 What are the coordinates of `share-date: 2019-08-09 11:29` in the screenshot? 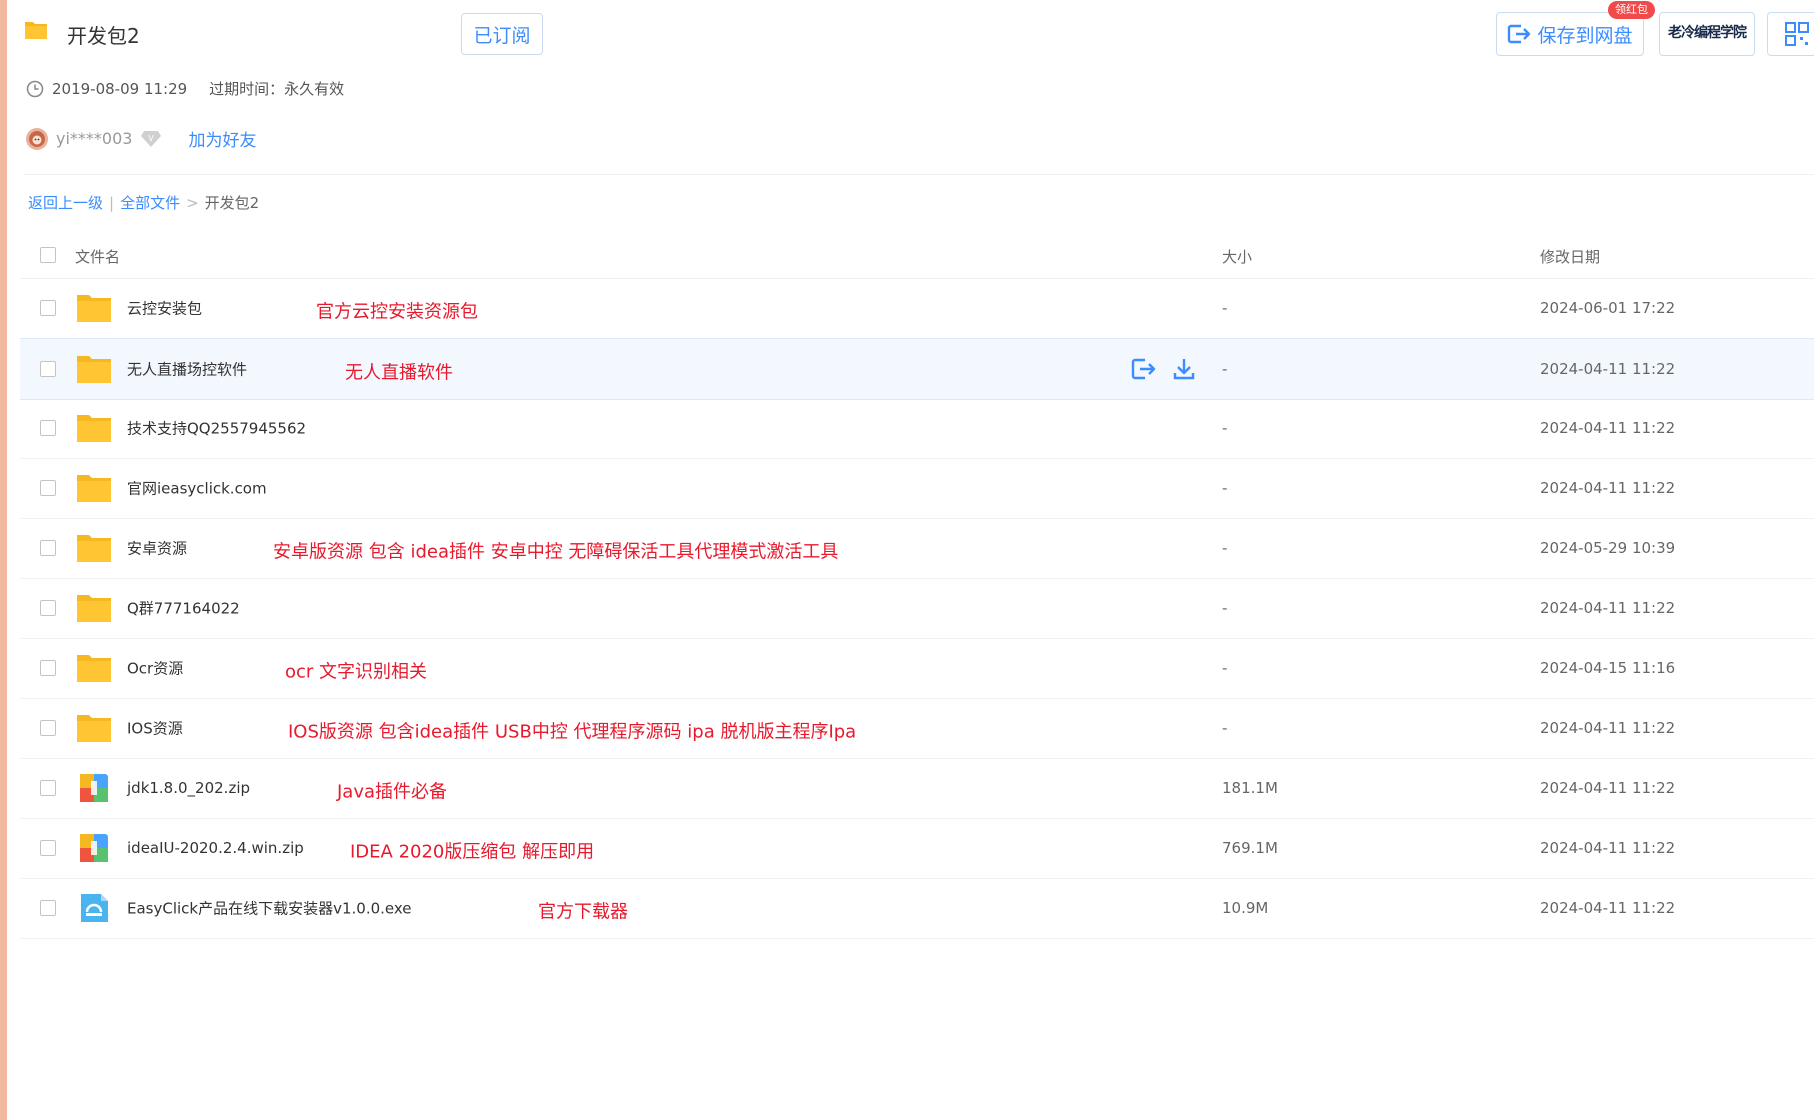 It's located at (120, 88).